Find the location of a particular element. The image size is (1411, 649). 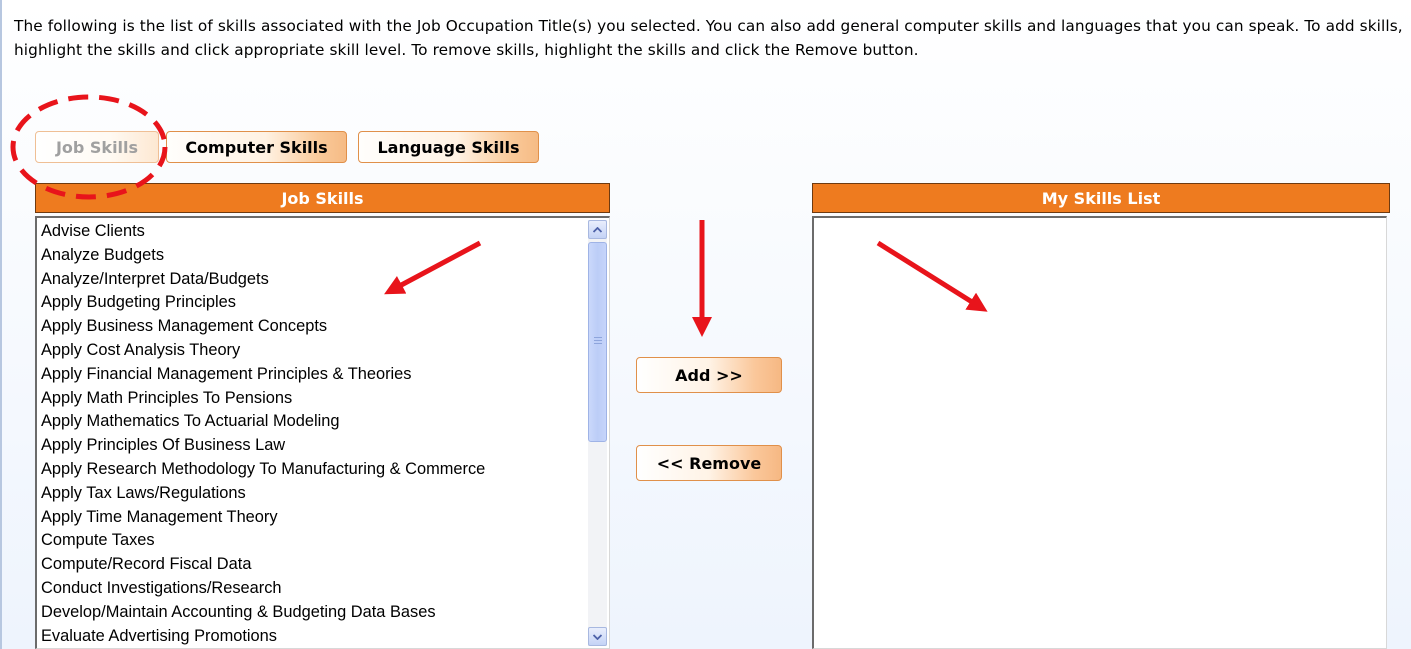

page-left-border is located at coordinates (1, 324).